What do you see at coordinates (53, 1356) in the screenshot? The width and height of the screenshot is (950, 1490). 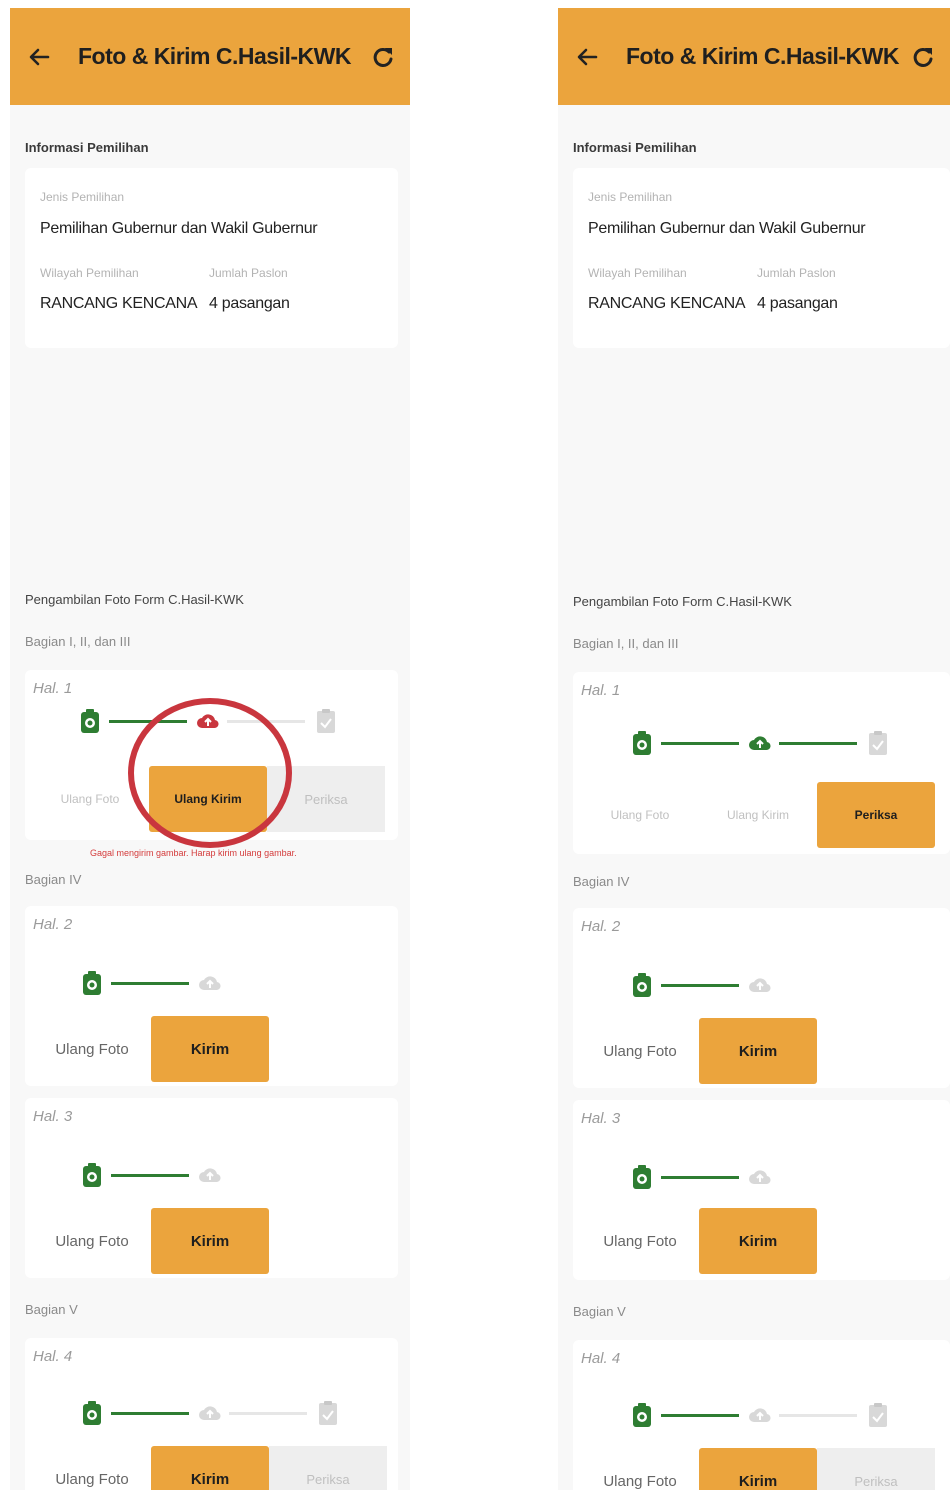 I see `page-number-label: Hal. 4` at bounding box center [53, 1356].